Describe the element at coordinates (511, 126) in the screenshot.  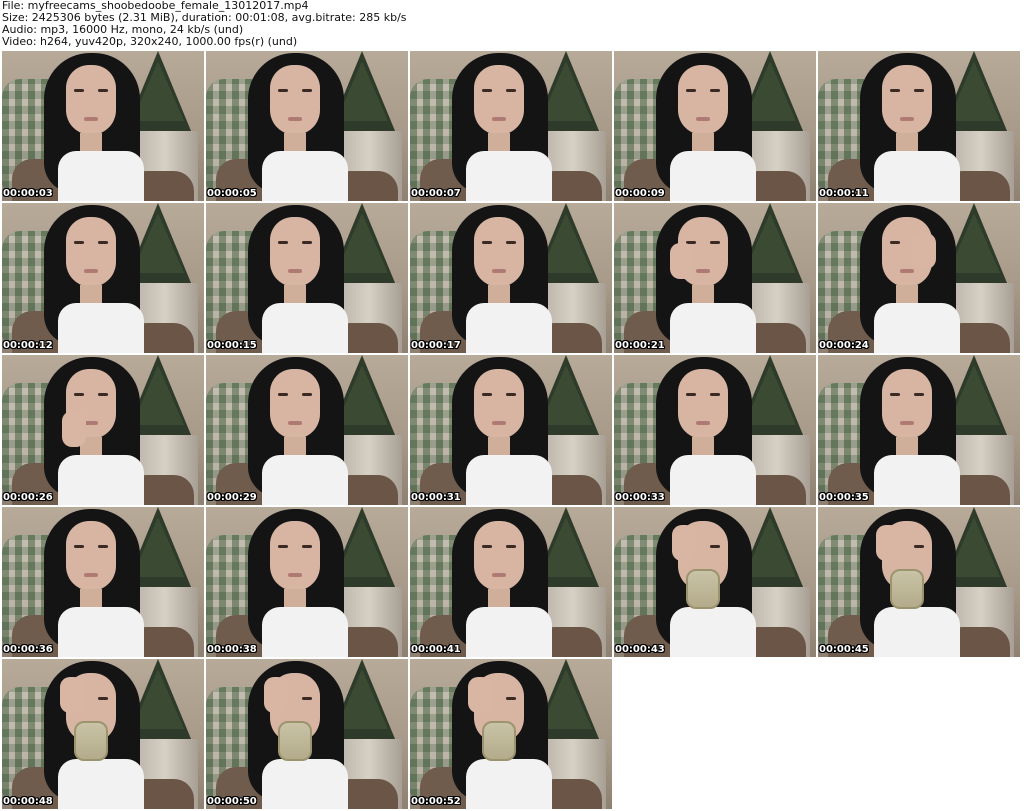
I see `video-frame-thumbnail: 00:00:07` at that location.